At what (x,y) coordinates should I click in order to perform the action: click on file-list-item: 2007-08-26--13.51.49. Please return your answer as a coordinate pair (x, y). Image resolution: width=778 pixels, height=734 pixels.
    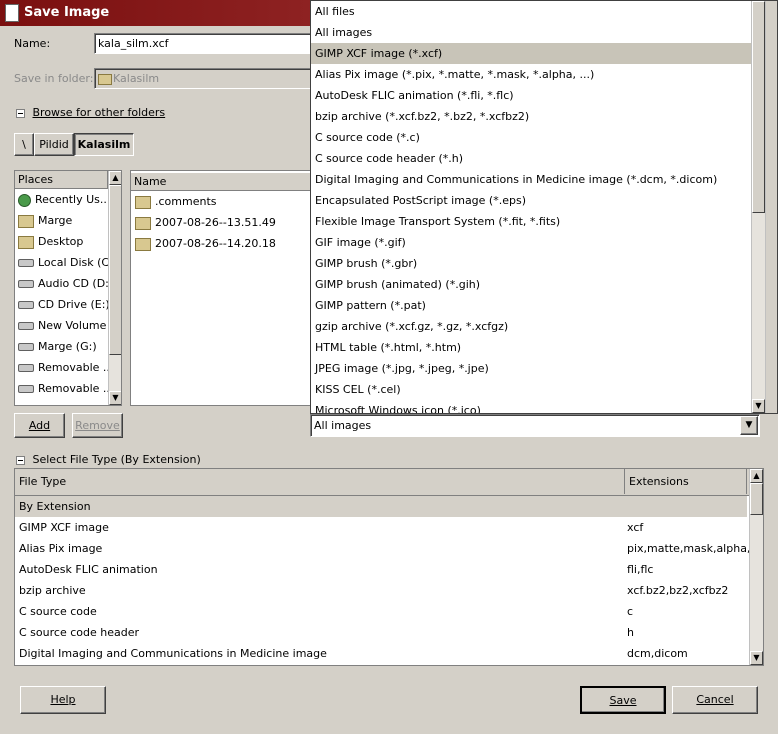
    Looking at the image, I should click on (221, 222).